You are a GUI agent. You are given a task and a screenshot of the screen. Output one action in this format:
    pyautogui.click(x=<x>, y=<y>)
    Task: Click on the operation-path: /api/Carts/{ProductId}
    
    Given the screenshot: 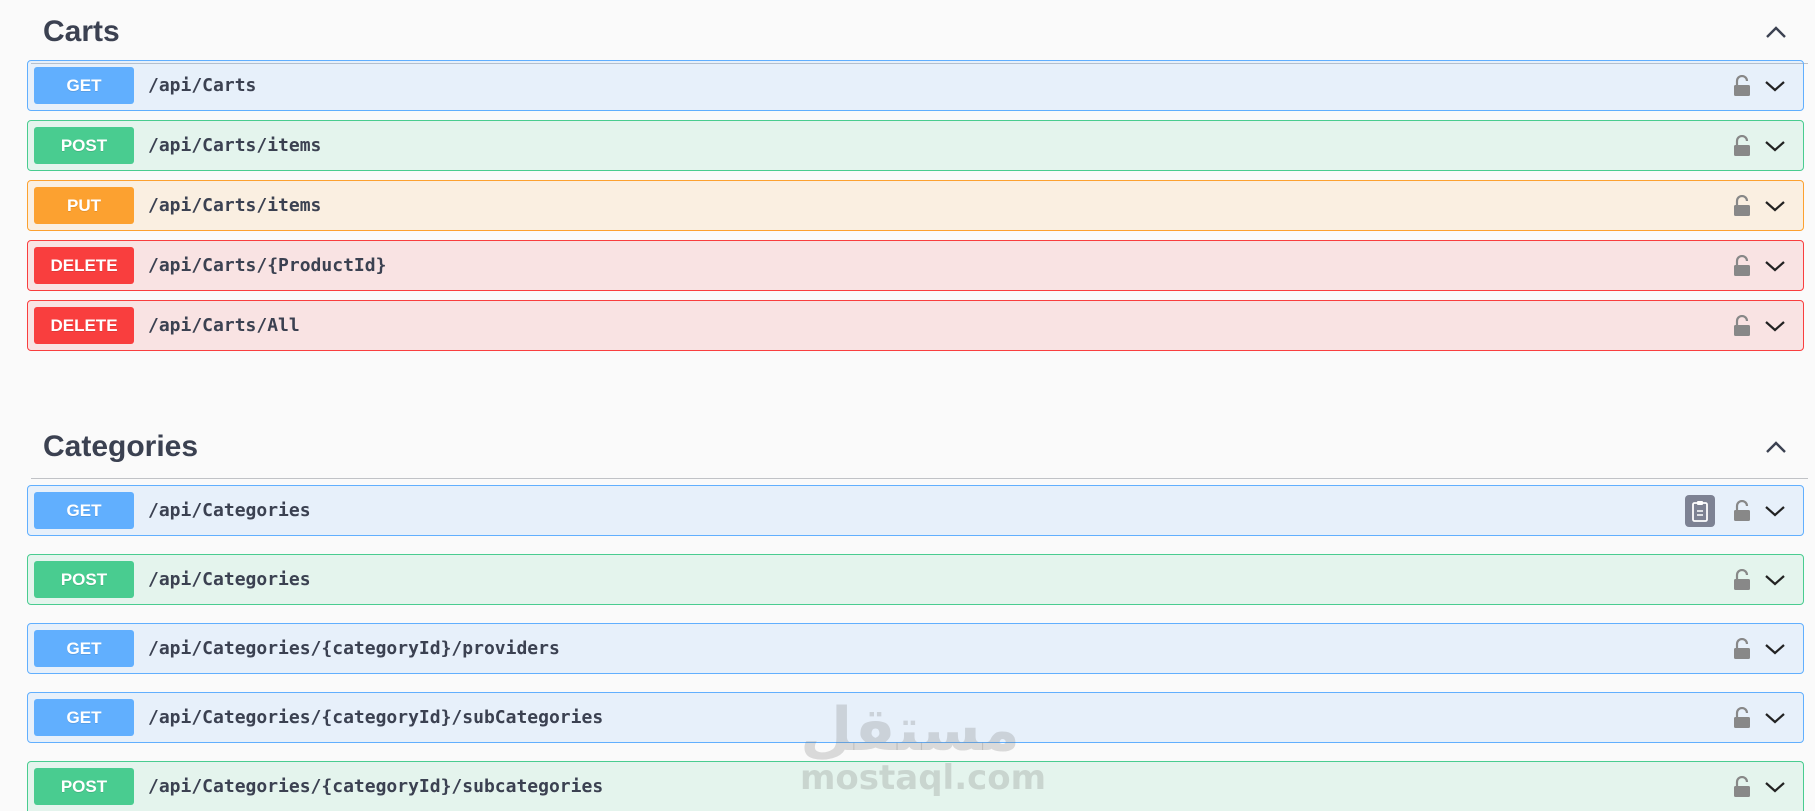 What is the action you would take?
    pyautogui.click(x=267, y=265)
    